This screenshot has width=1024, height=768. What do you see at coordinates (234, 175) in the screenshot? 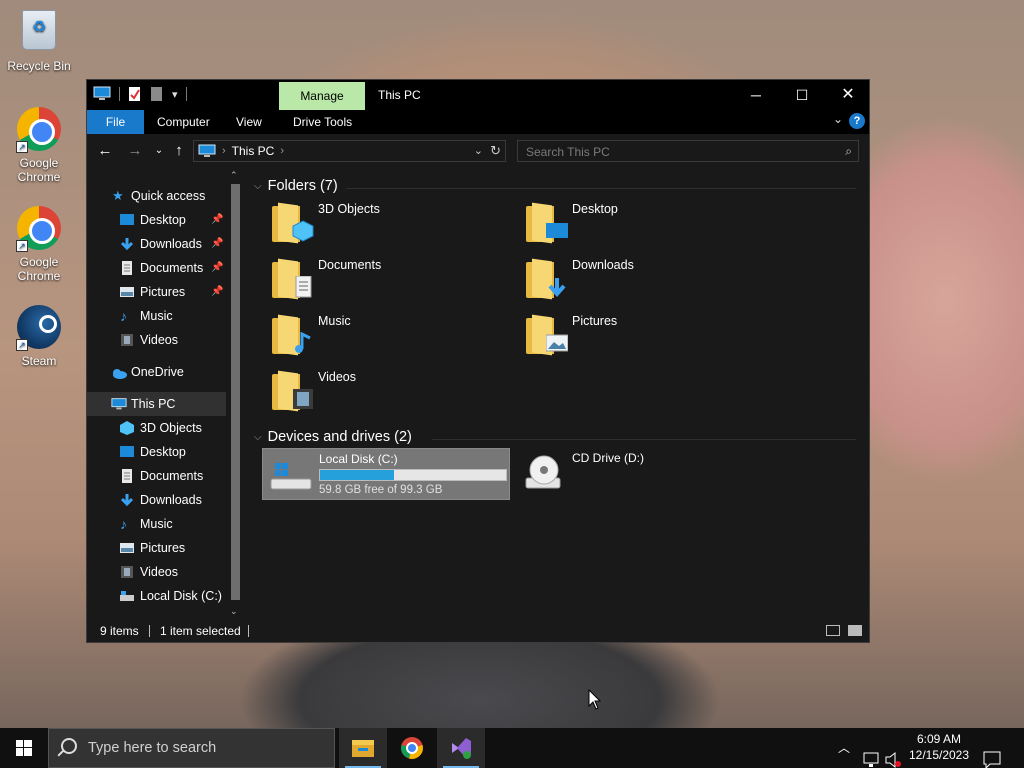
I see `scroll-up-icon: ⌃` at bounding box center [234, 175].